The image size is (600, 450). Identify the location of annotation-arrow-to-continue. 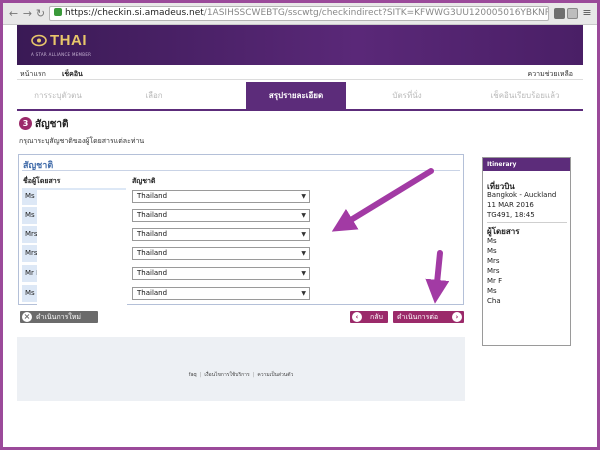
(437, 277).